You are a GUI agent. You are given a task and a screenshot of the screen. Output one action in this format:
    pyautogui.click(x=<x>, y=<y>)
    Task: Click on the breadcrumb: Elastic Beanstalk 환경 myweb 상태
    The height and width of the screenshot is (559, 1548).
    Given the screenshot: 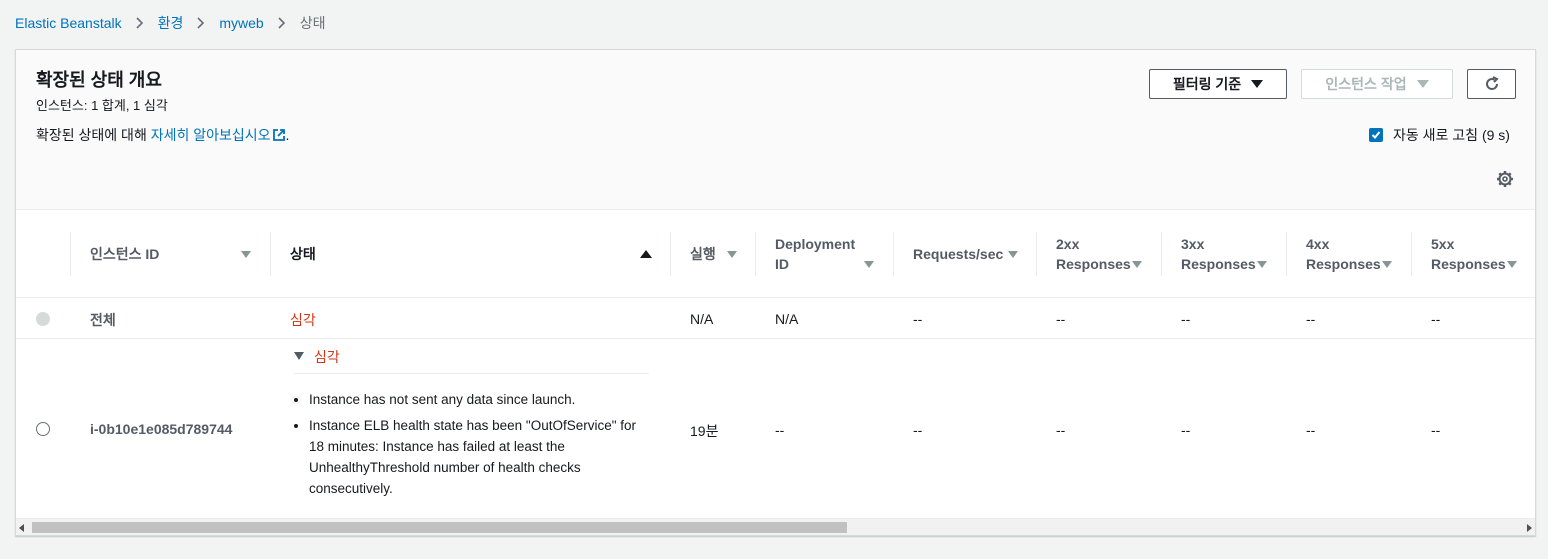 What is the action you would take?
    pyautogui.click(x=170, y=23)
    